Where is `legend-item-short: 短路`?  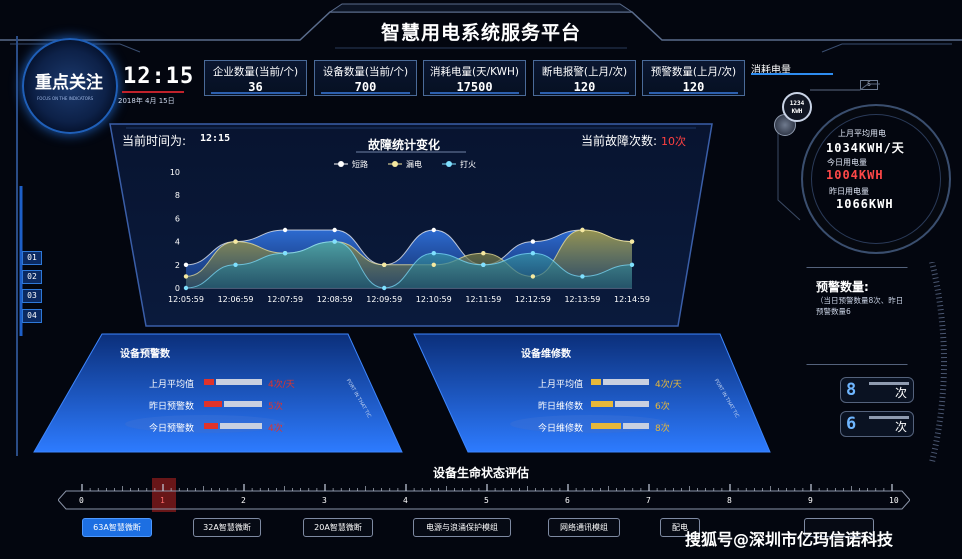
legend-item-short: 短路 is located at coordinates (351, 164).